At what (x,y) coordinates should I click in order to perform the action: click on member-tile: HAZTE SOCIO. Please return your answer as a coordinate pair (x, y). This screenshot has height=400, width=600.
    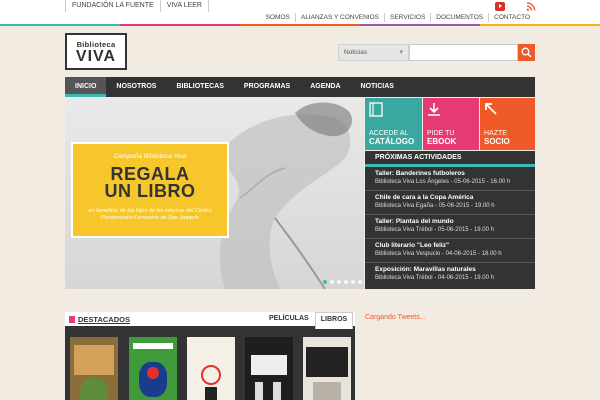
    Looking at the image, I should click on (507, 124).